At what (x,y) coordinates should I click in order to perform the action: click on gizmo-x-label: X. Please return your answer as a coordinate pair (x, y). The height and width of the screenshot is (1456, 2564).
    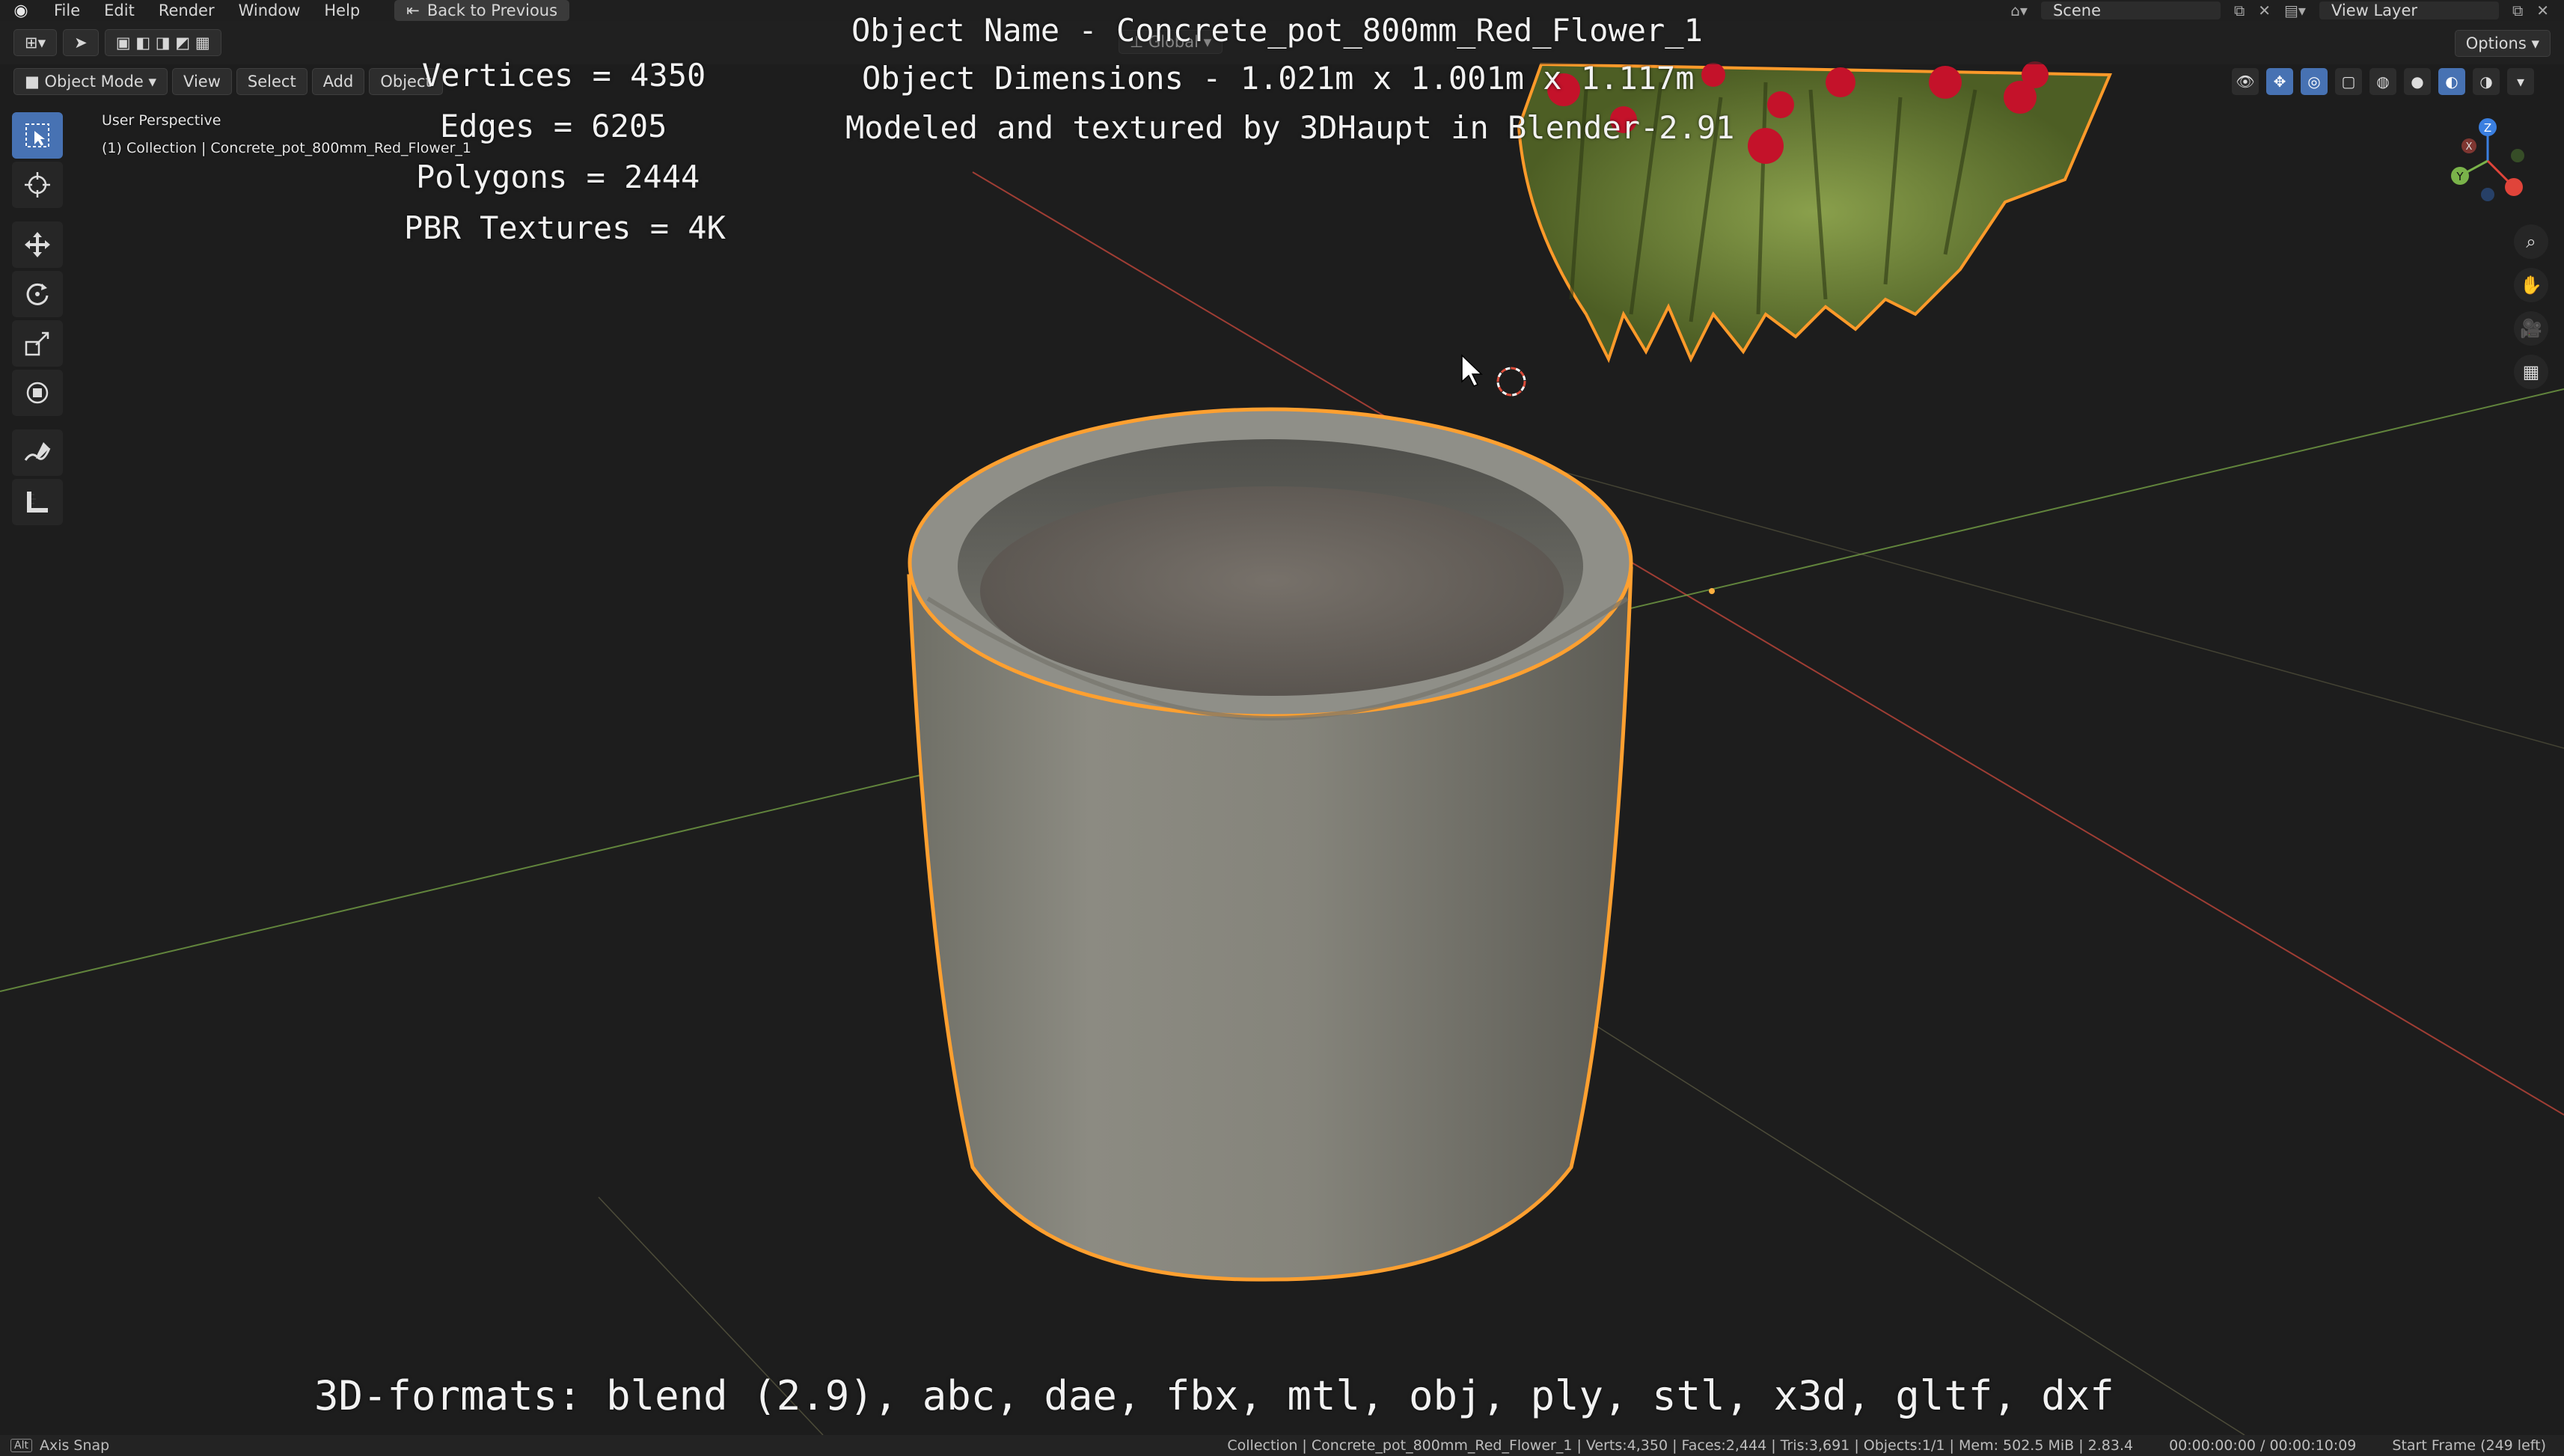
    Looking at the image, I should click on (2469, 147).